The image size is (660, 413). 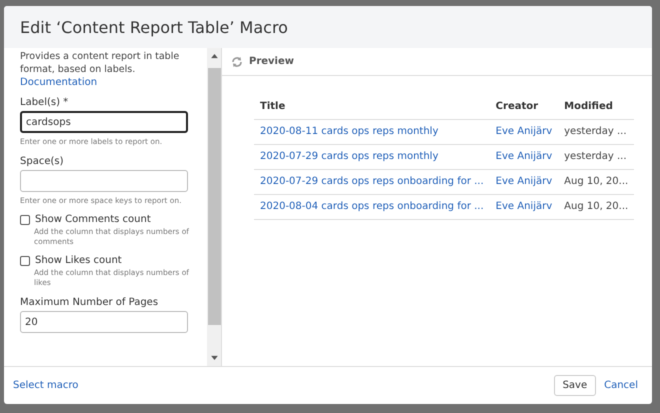 I want to click on save-button: Save, so click(x=575, y=385).